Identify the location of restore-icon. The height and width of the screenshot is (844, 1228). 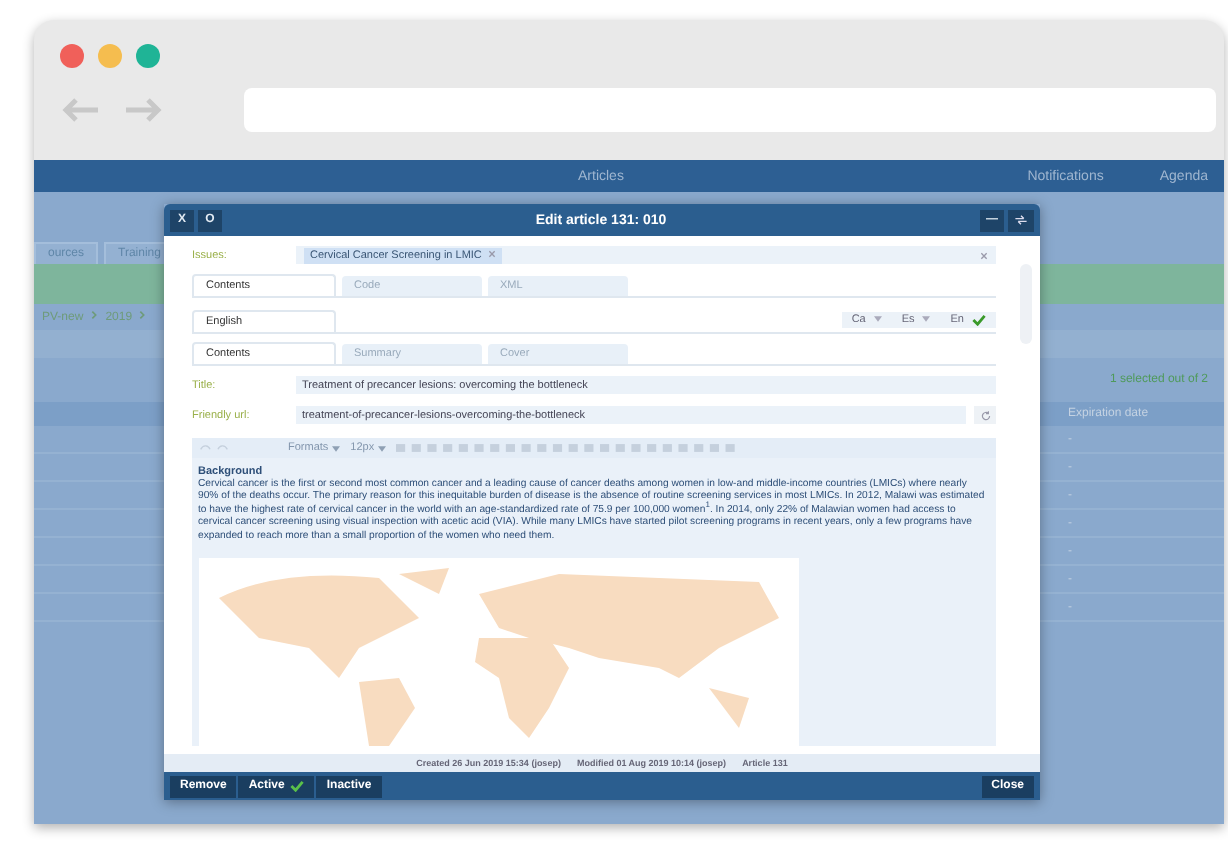
(1021, 220).